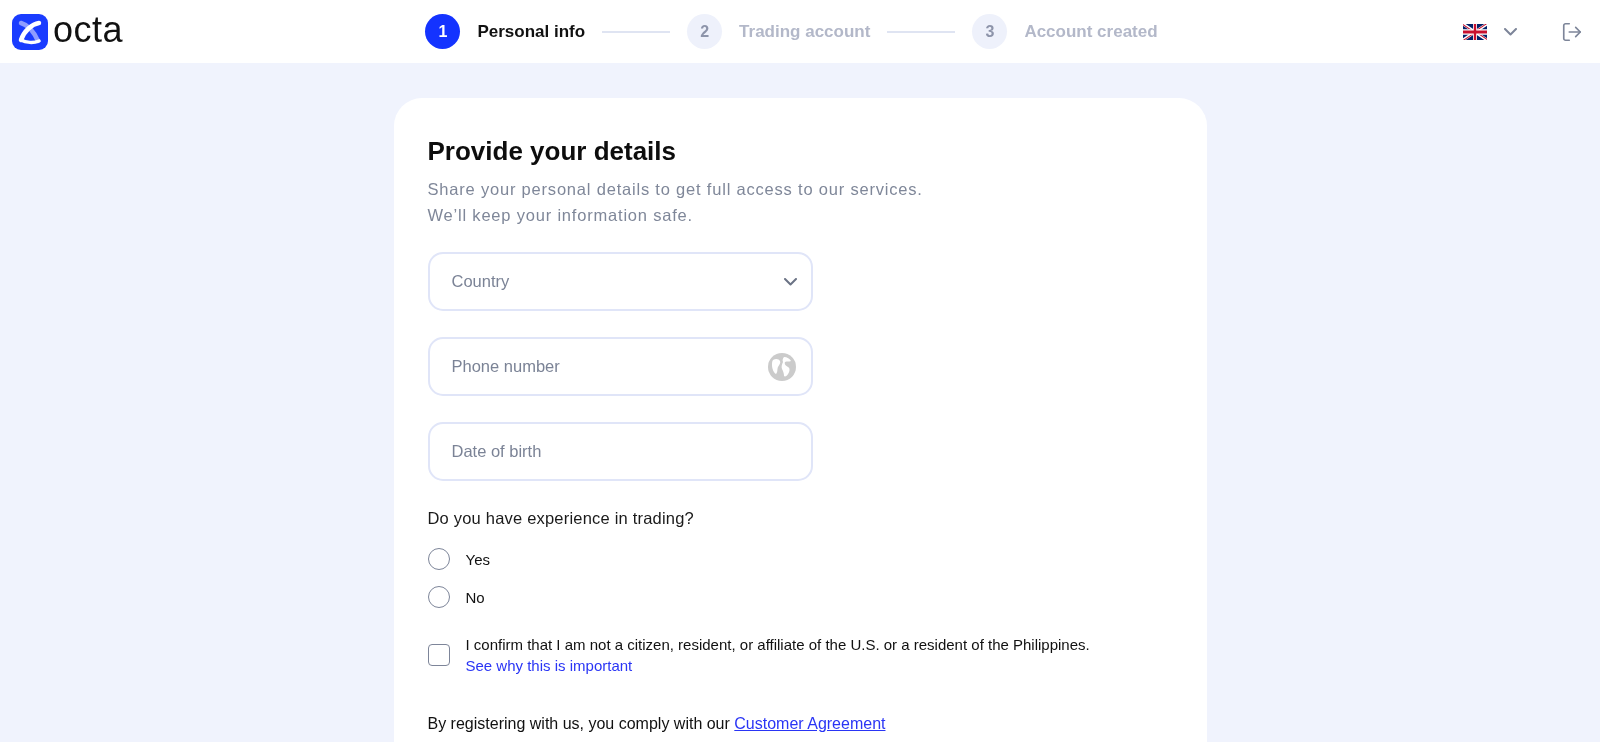  What do you see at coordinates (620, 366) in the screenshot?
I see `phone-field: Phone number` at bounding box center [620, 366].